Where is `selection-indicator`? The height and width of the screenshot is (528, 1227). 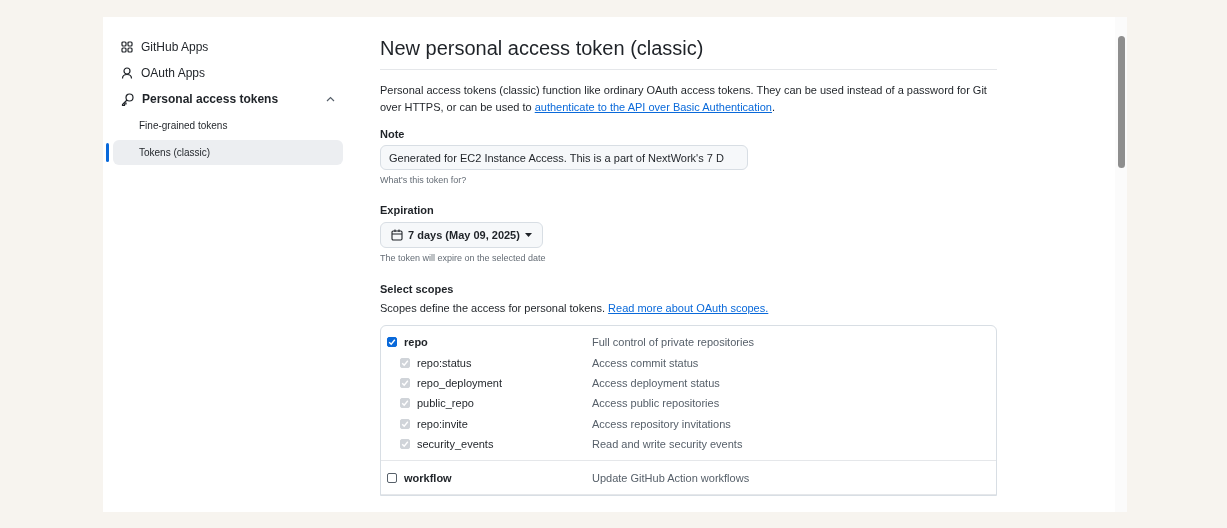 selection-indicator is located at coordinates (107, 152).